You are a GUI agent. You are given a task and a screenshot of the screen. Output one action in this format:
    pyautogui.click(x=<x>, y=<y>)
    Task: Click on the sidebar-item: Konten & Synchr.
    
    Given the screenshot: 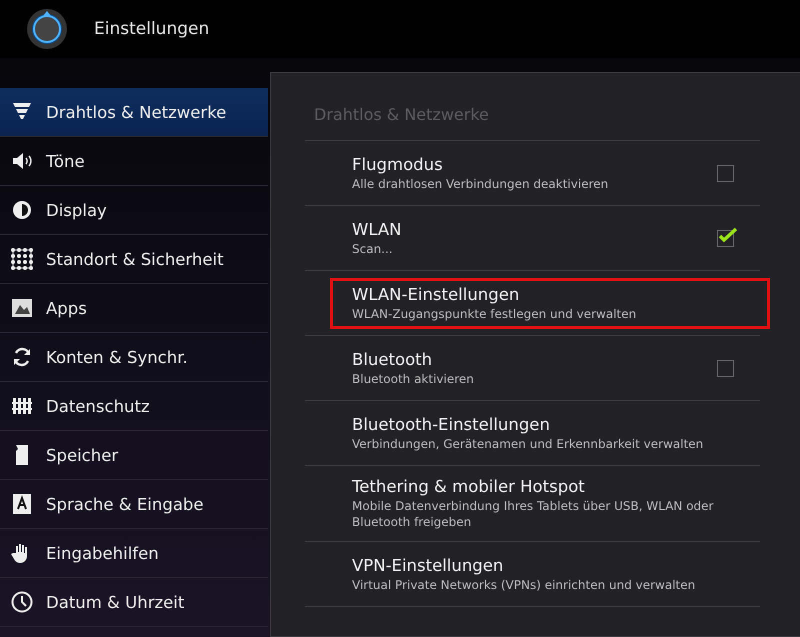 What is the action you would take?
    pyautogui.click(x=134, y=357)
    